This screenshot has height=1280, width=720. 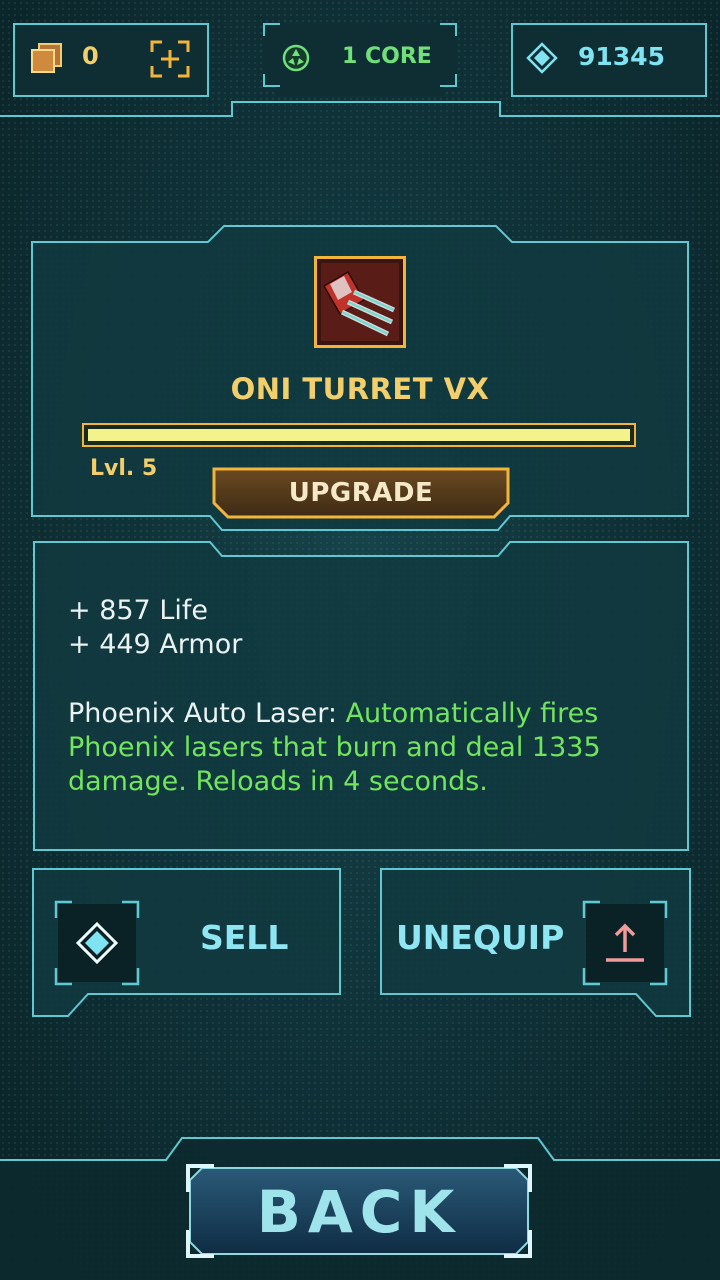 What do you see at coordinates (625, 943) in the screenshot?
I see `unequip-arrow-icon` at bounding box center [625, 943].